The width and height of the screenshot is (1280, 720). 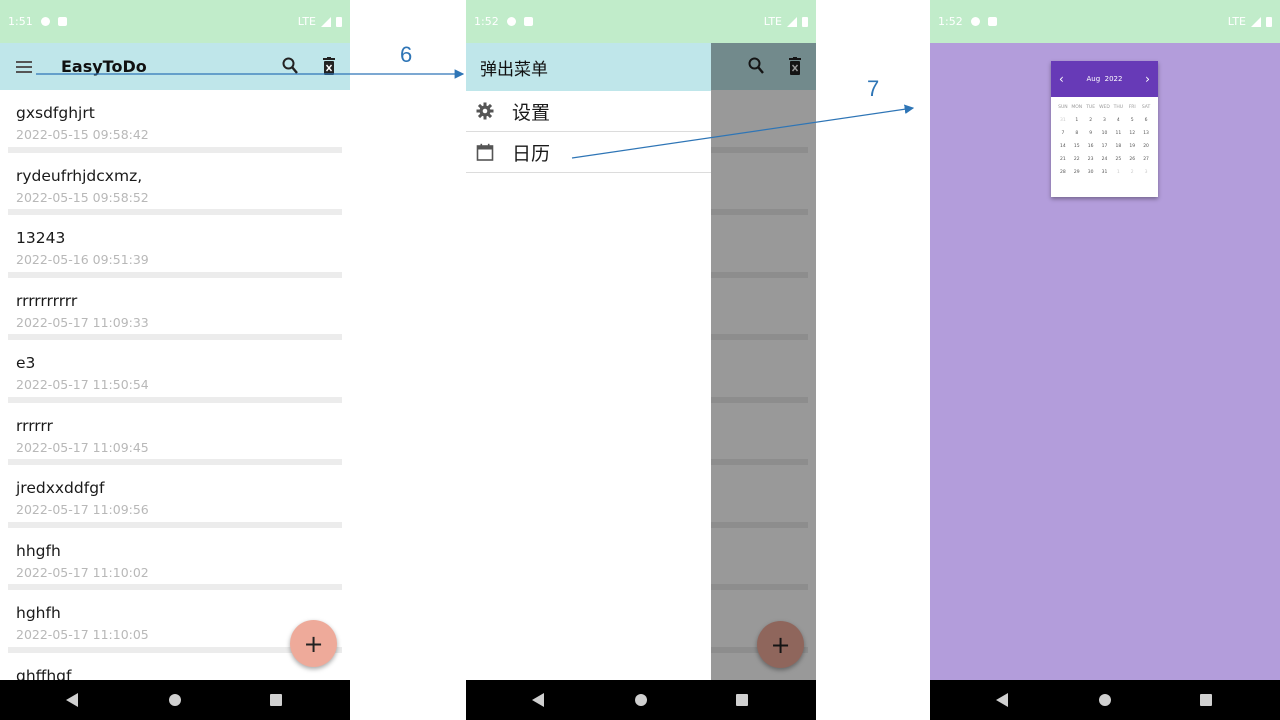 What do you see at coordinates (175, 21) in the screenshot?
I see `status-bar: 1:51 LTE` at bounding box center [175, 21].